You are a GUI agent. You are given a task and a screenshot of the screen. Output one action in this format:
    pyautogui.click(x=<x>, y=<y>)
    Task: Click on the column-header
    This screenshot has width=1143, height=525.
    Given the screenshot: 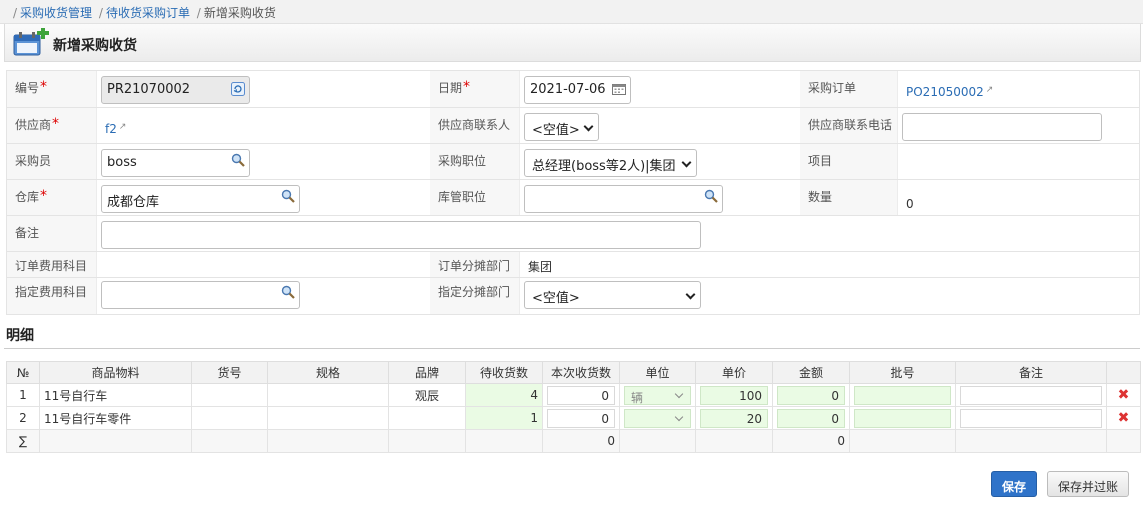 What is the action you would take?
    pyautogui.click(x=1123, y=372)
    